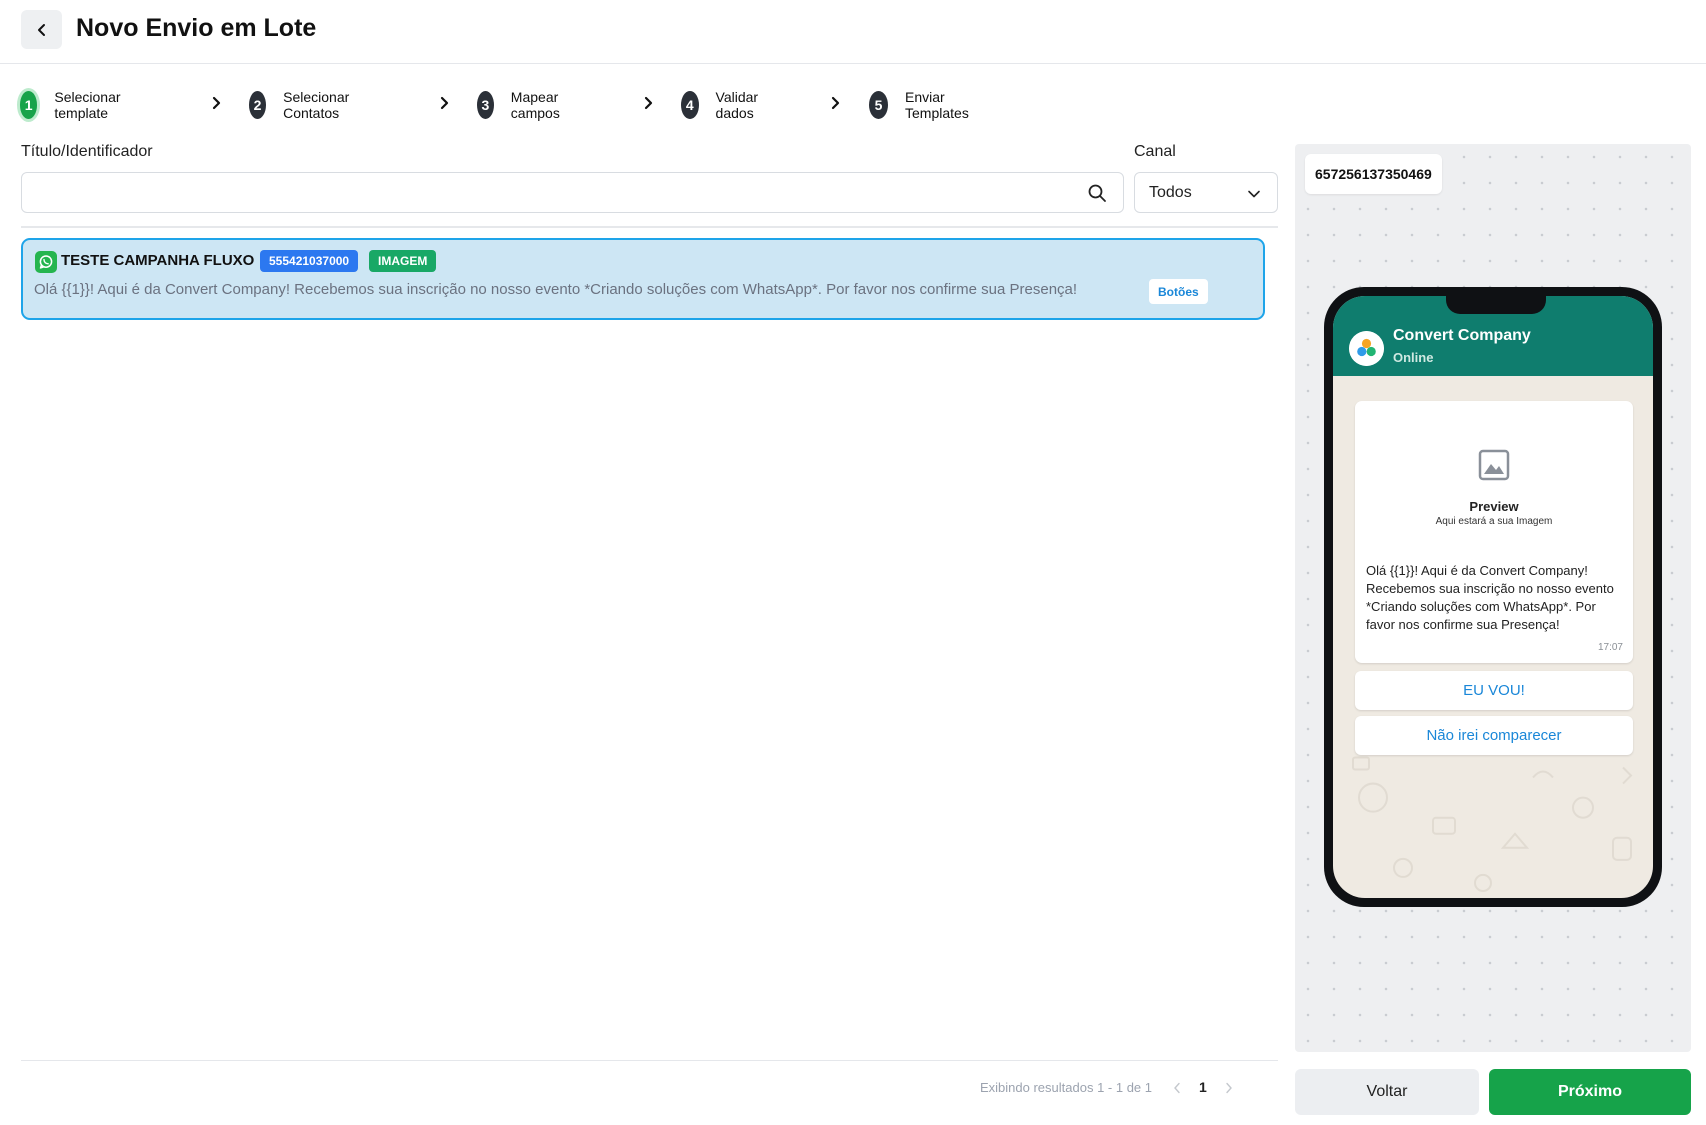  Describe the element at coordinates (1229, 1088) in the screenshot. I see `next-page-icon` at that location.